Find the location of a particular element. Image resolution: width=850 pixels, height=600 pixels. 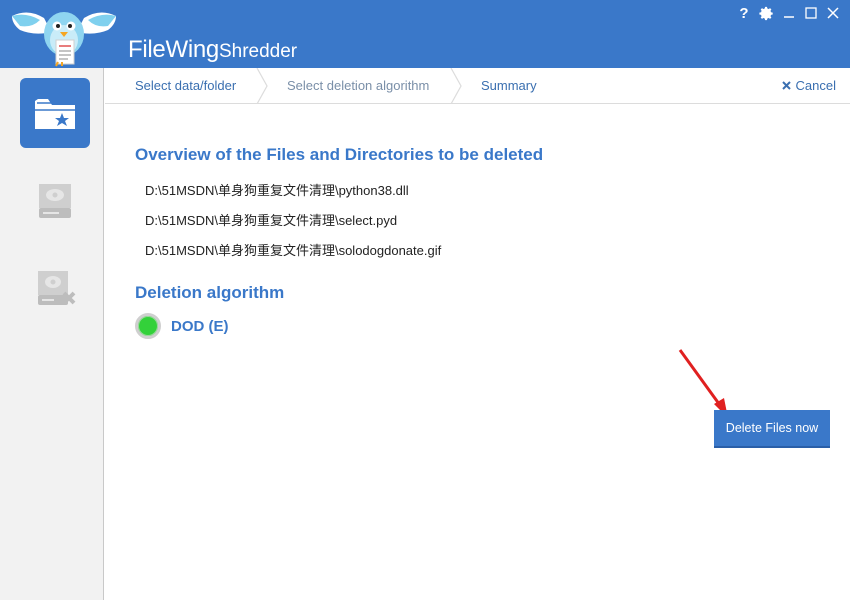

app-product: Shredder is located at coordinates (258, 51).